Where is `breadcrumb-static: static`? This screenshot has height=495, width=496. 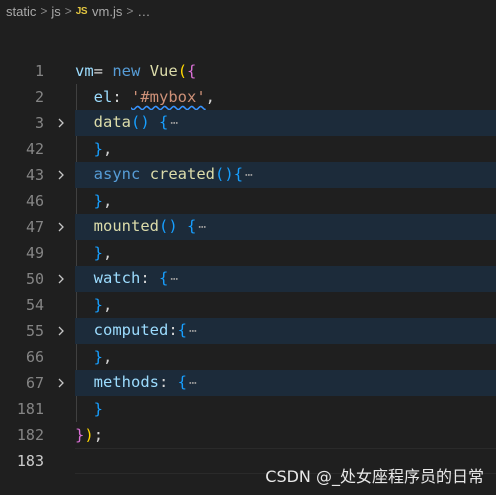 breadcrumb-static: static is located at coordinates (21, 11).